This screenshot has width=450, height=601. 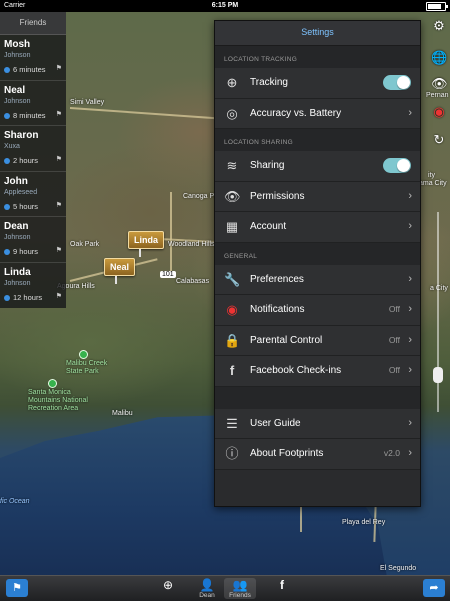 I want to click on bottom-toolbar: ⚑ ⊕ 👤 Dean 👥 Friends f ➦, so click(x=225, y=588).